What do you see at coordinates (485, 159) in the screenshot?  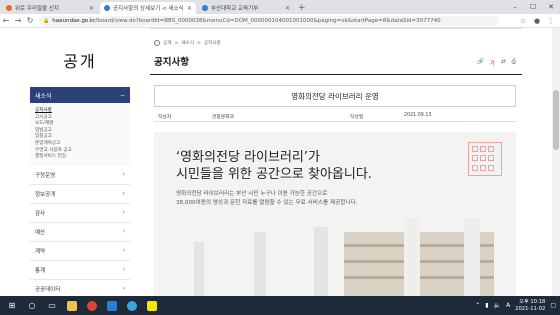 I see `library-logo-icon` at bounding box center [485, 159].